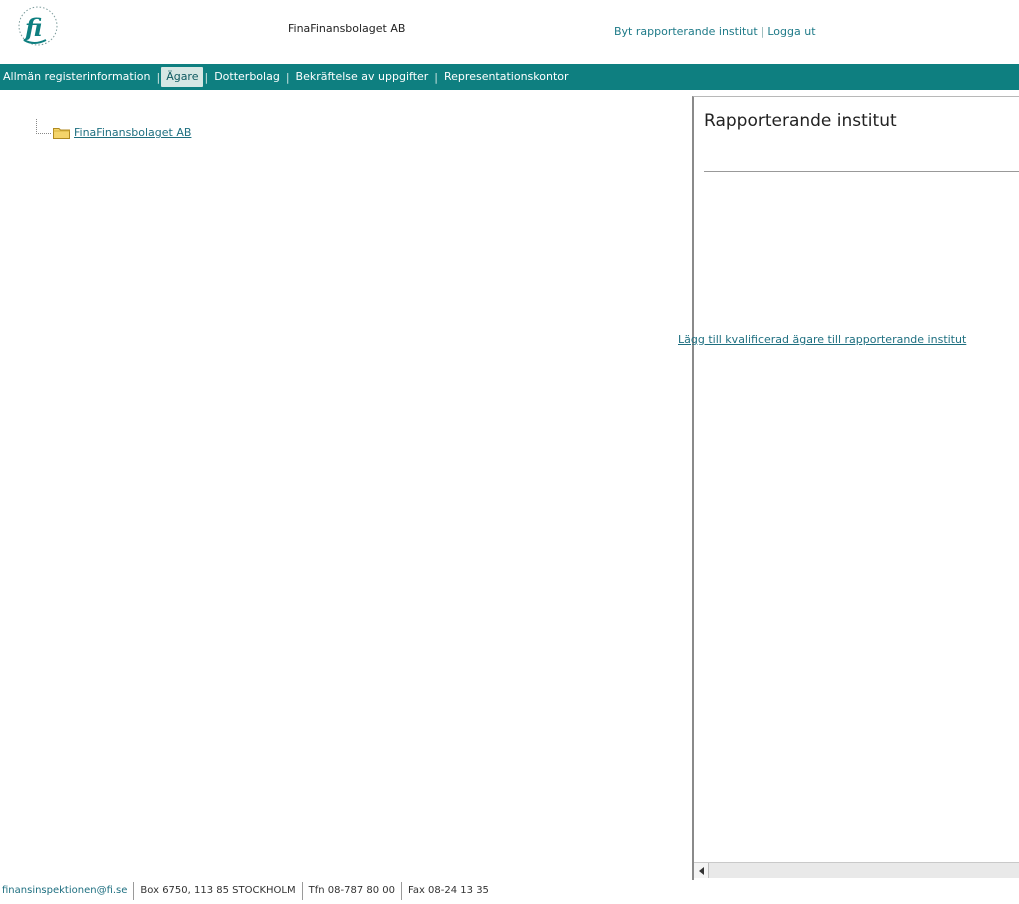  Describe the element at coordinates (506, 77) in the screenshot. I see `nav-tab-representative-offices: Representationskontor` at that location.